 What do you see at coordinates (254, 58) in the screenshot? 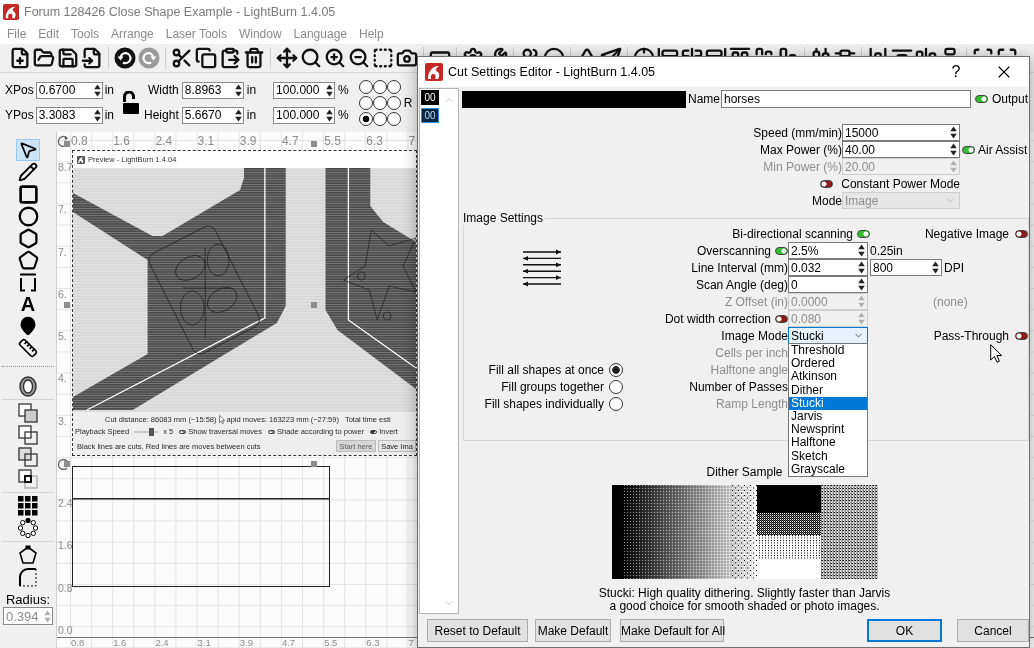
I see `trash-icon` at bounding box center [254, 58].